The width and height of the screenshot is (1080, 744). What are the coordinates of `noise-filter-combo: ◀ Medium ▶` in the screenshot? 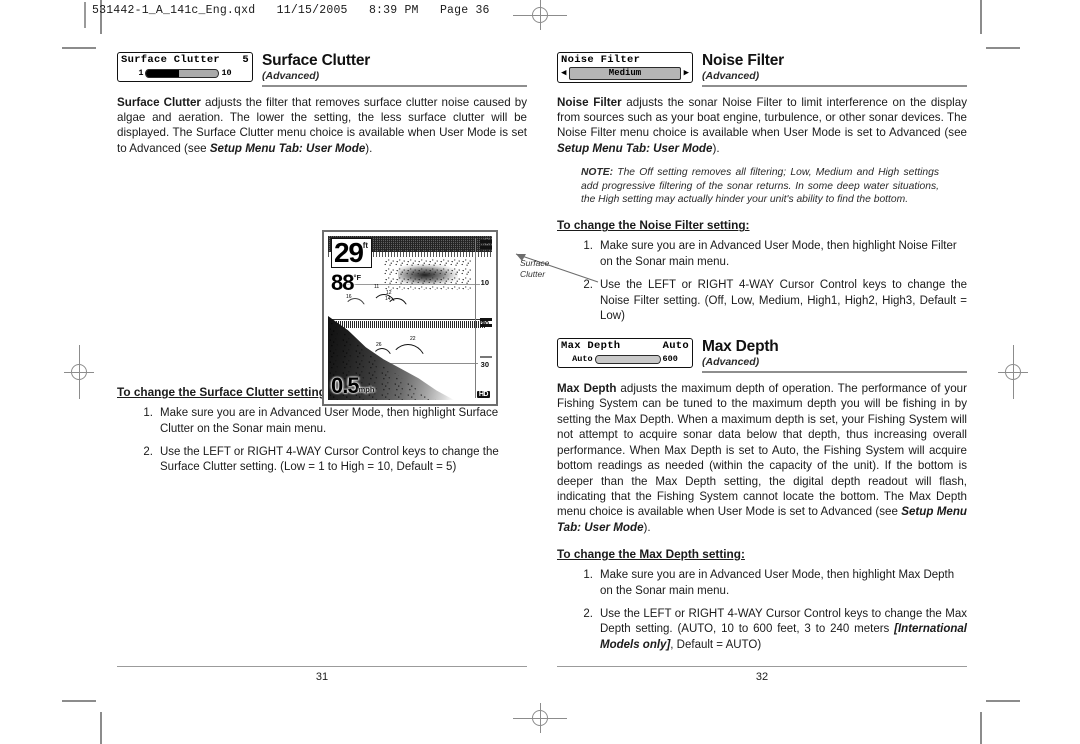 It's located at (625, 73).